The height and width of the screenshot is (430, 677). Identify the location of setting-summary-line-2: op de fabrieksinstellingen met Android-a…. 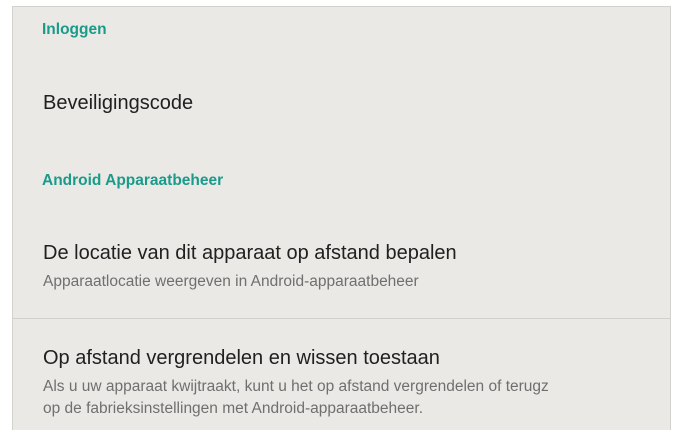
(233, 408).